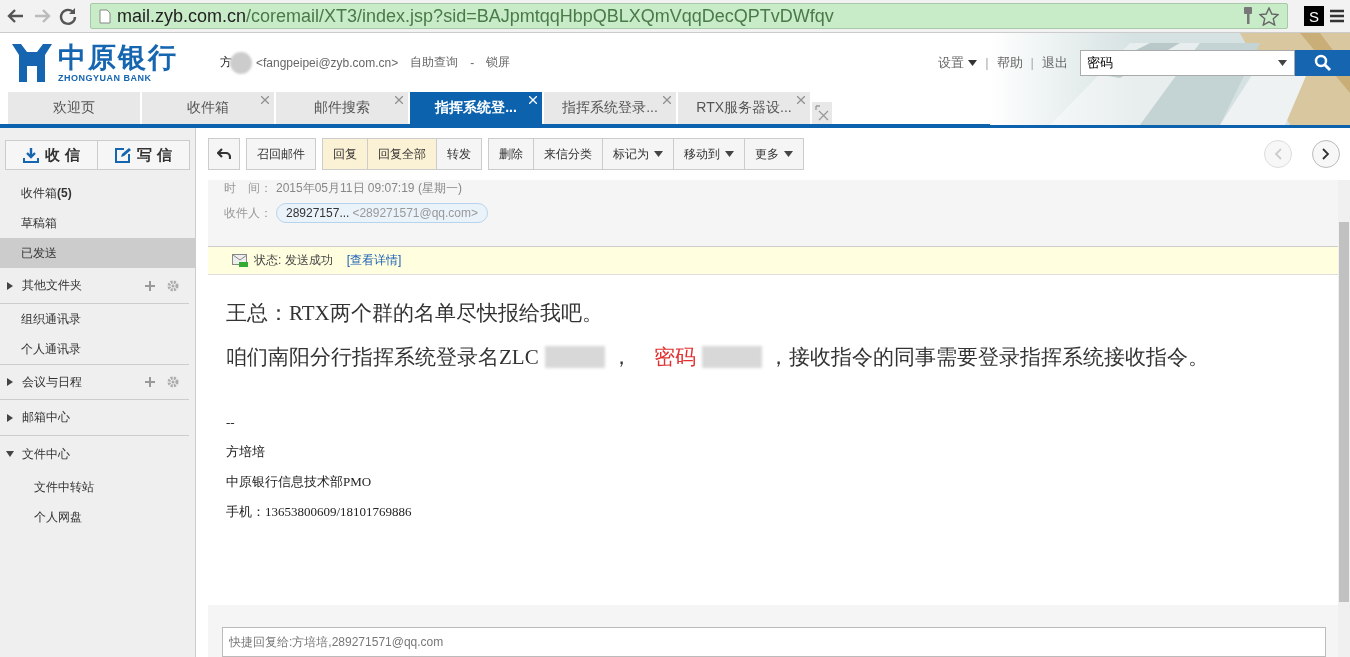 The image size is (1350, 657). I want to click on sent-time: 2015年05月11日 09:07:19 (星期一), so click(369, 188).